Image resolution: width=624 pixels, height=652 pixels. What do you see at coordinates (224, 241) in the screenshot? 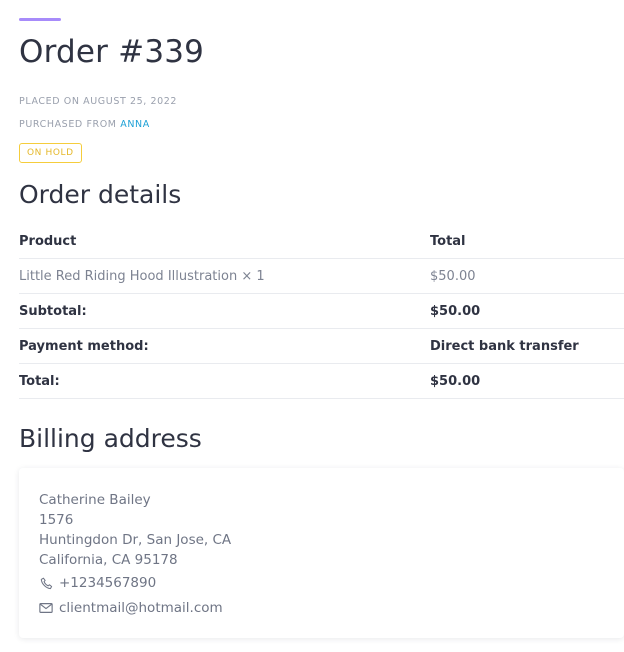
I see `column-header-product: Product` at bounding box center [224, 241].